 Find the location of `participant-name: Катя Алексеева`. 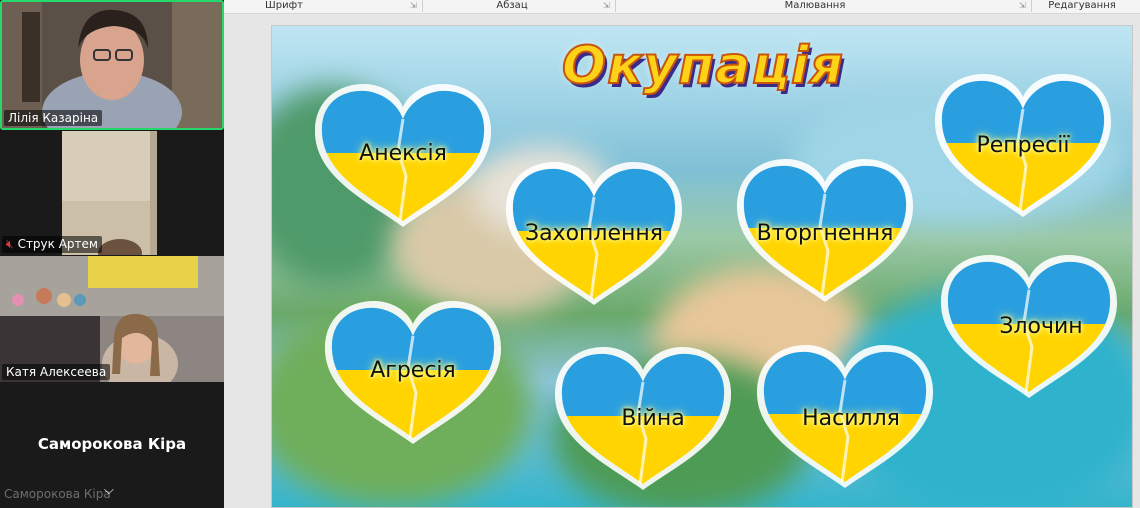

participant-name: Катя Алексеева is located at coordinates (56, 372).